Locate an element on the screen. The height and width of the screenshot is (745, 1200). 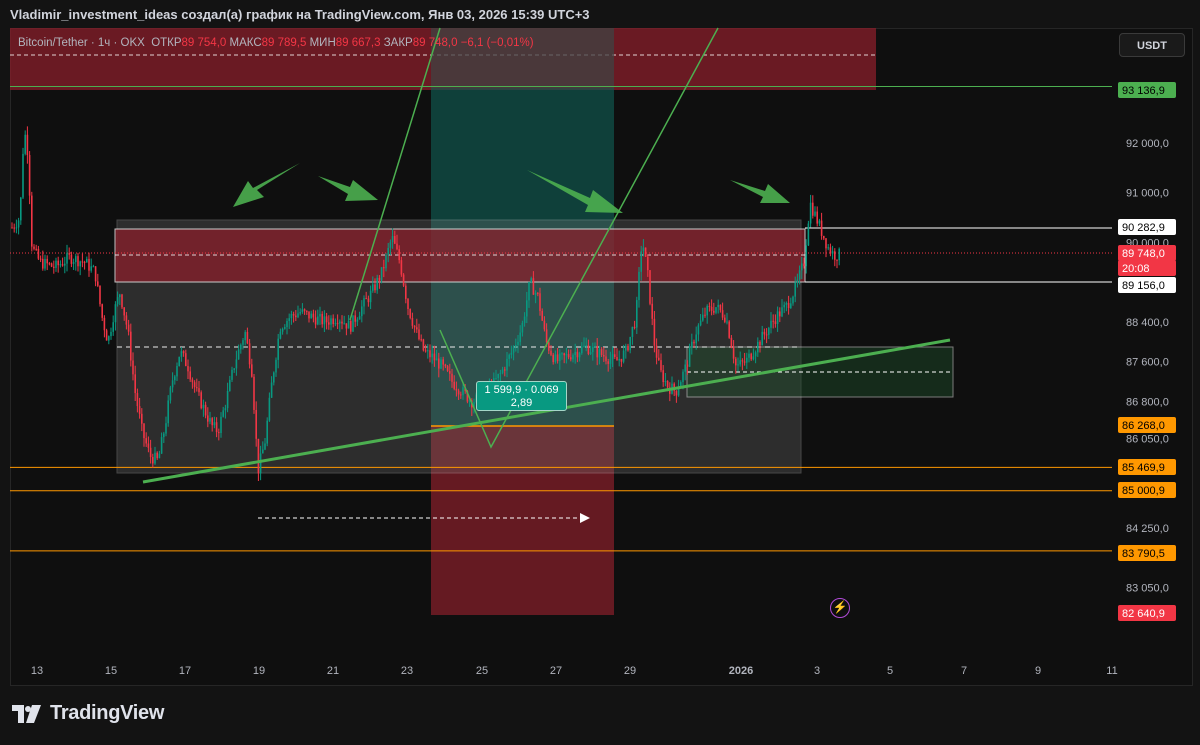
measure-tooltip: 1 599,9 · 0.069 2,89 is located at coordinates (521, 396).